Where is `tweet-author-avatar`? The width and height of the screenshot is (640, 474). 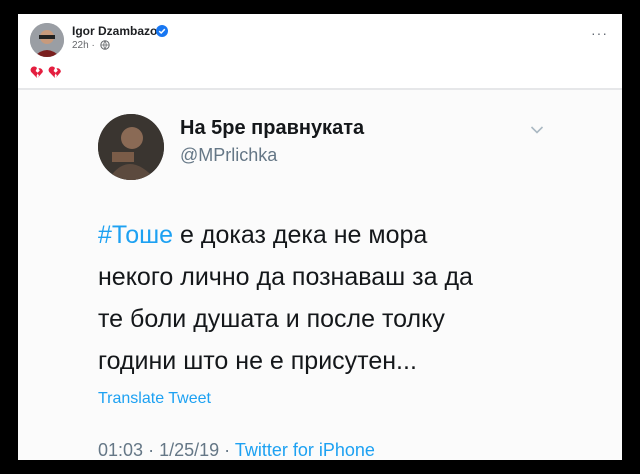
tweet-author-avatar is located at coordinates (131, 147).